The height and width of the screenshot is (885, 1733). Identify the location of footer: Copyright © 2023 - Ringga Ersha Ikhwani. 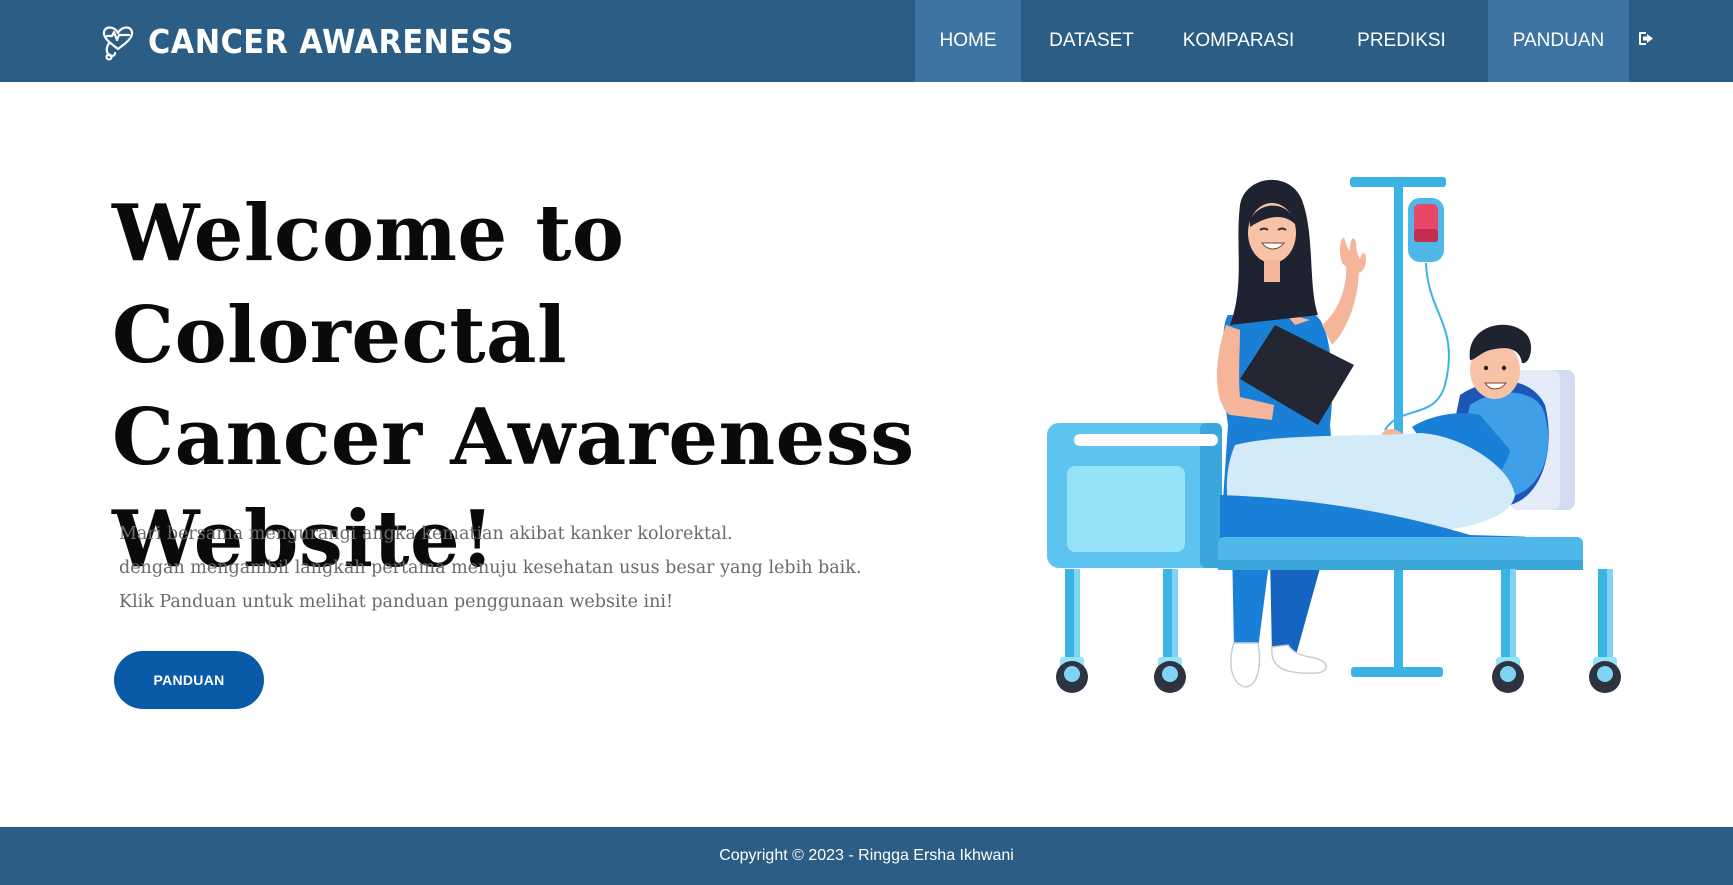
(866, 856).